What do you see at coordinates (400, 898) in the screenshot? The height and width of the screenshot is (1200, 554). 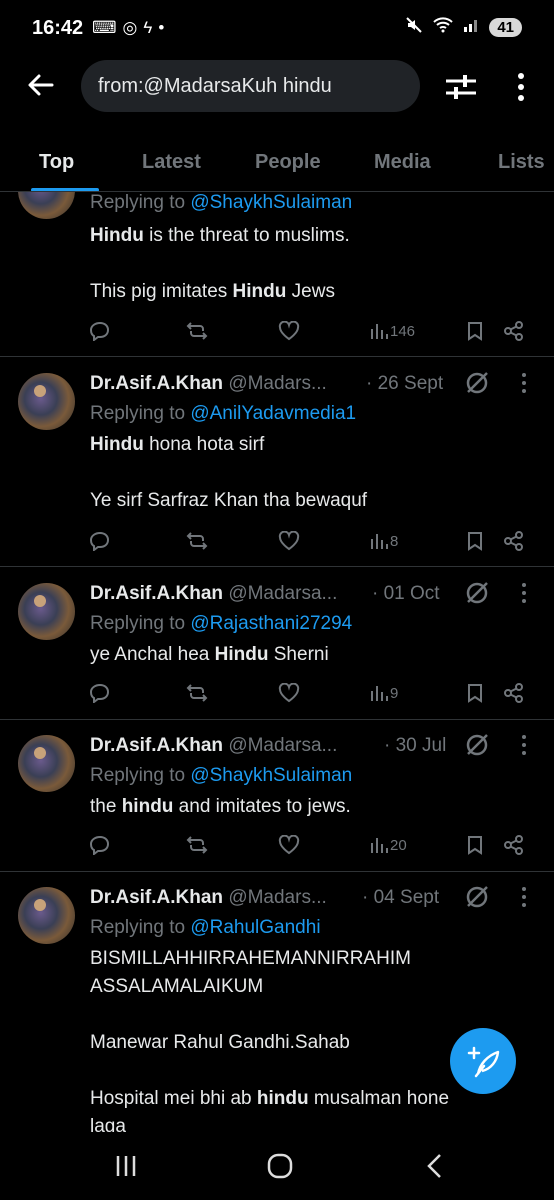 I see `tweet-date: · 04 Sept` at bounding box center [400, 898].